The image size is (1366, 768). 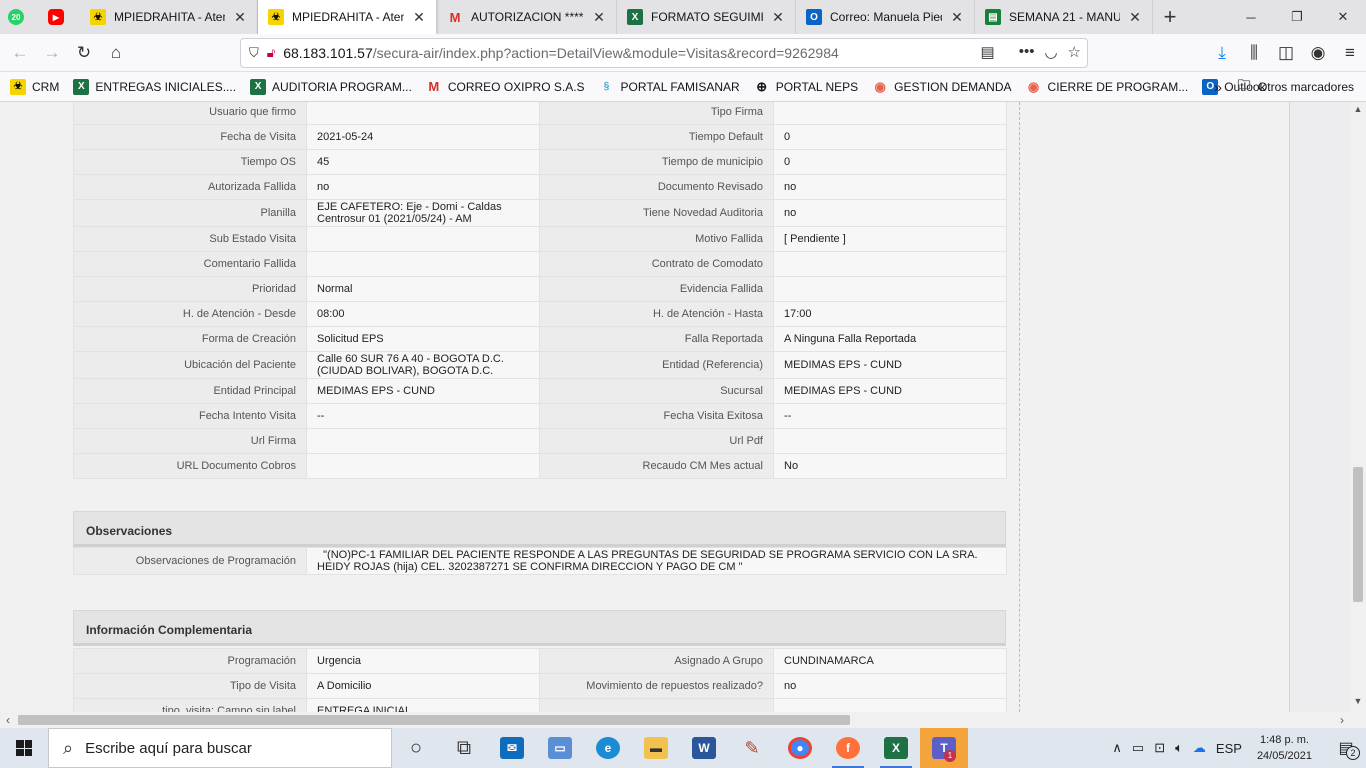 I want to click on bookmark-crm: ☣ CRM, so click(x=34, y=86).